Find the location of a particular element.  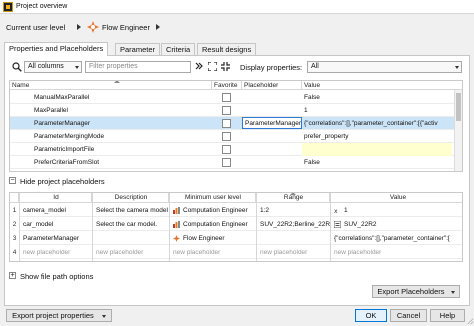

placeholder-description: Select the car model. is located at coordinates (131, 224).